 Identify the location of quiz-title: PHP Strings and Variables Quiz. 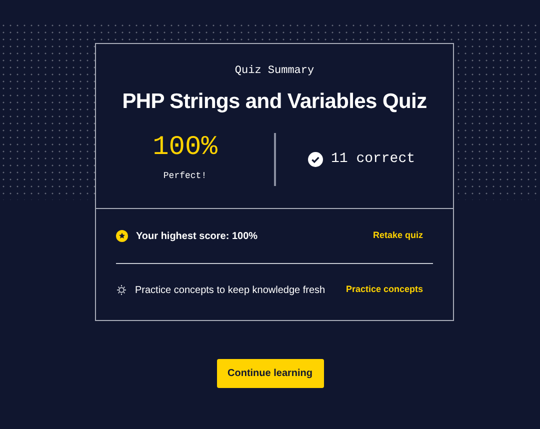
(274, 101).